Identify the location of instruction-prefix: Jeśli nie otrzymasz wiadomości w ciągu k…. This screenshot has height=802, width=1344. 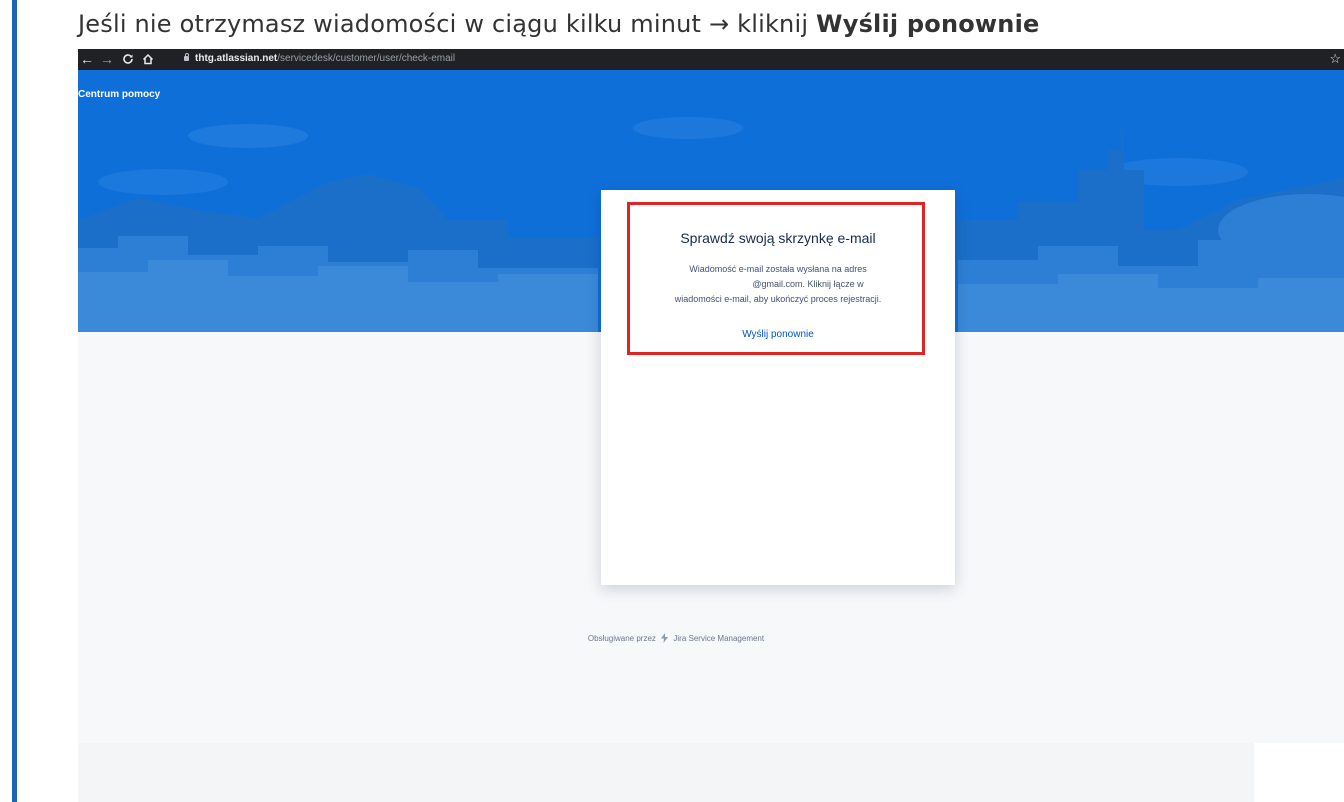
(447, 24).